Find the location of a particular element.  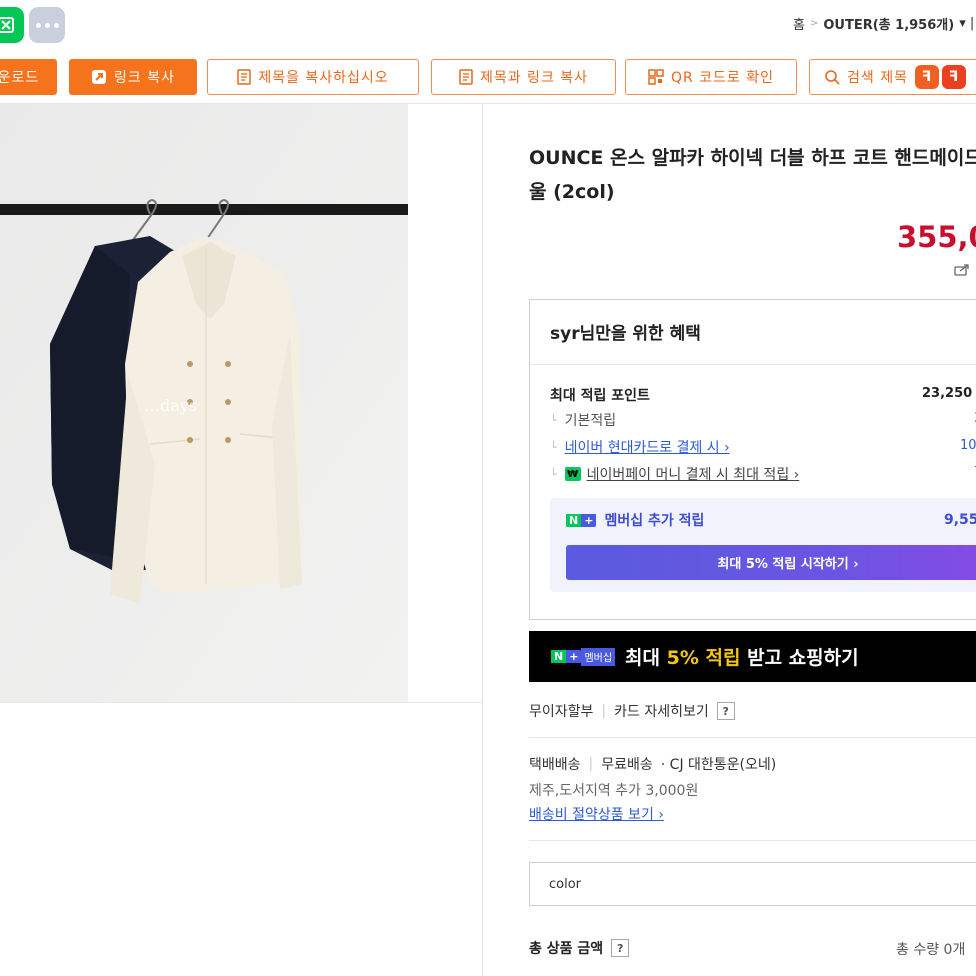

max-points-label: 최대 적립 포인트 is located at coordinates (600, 396).